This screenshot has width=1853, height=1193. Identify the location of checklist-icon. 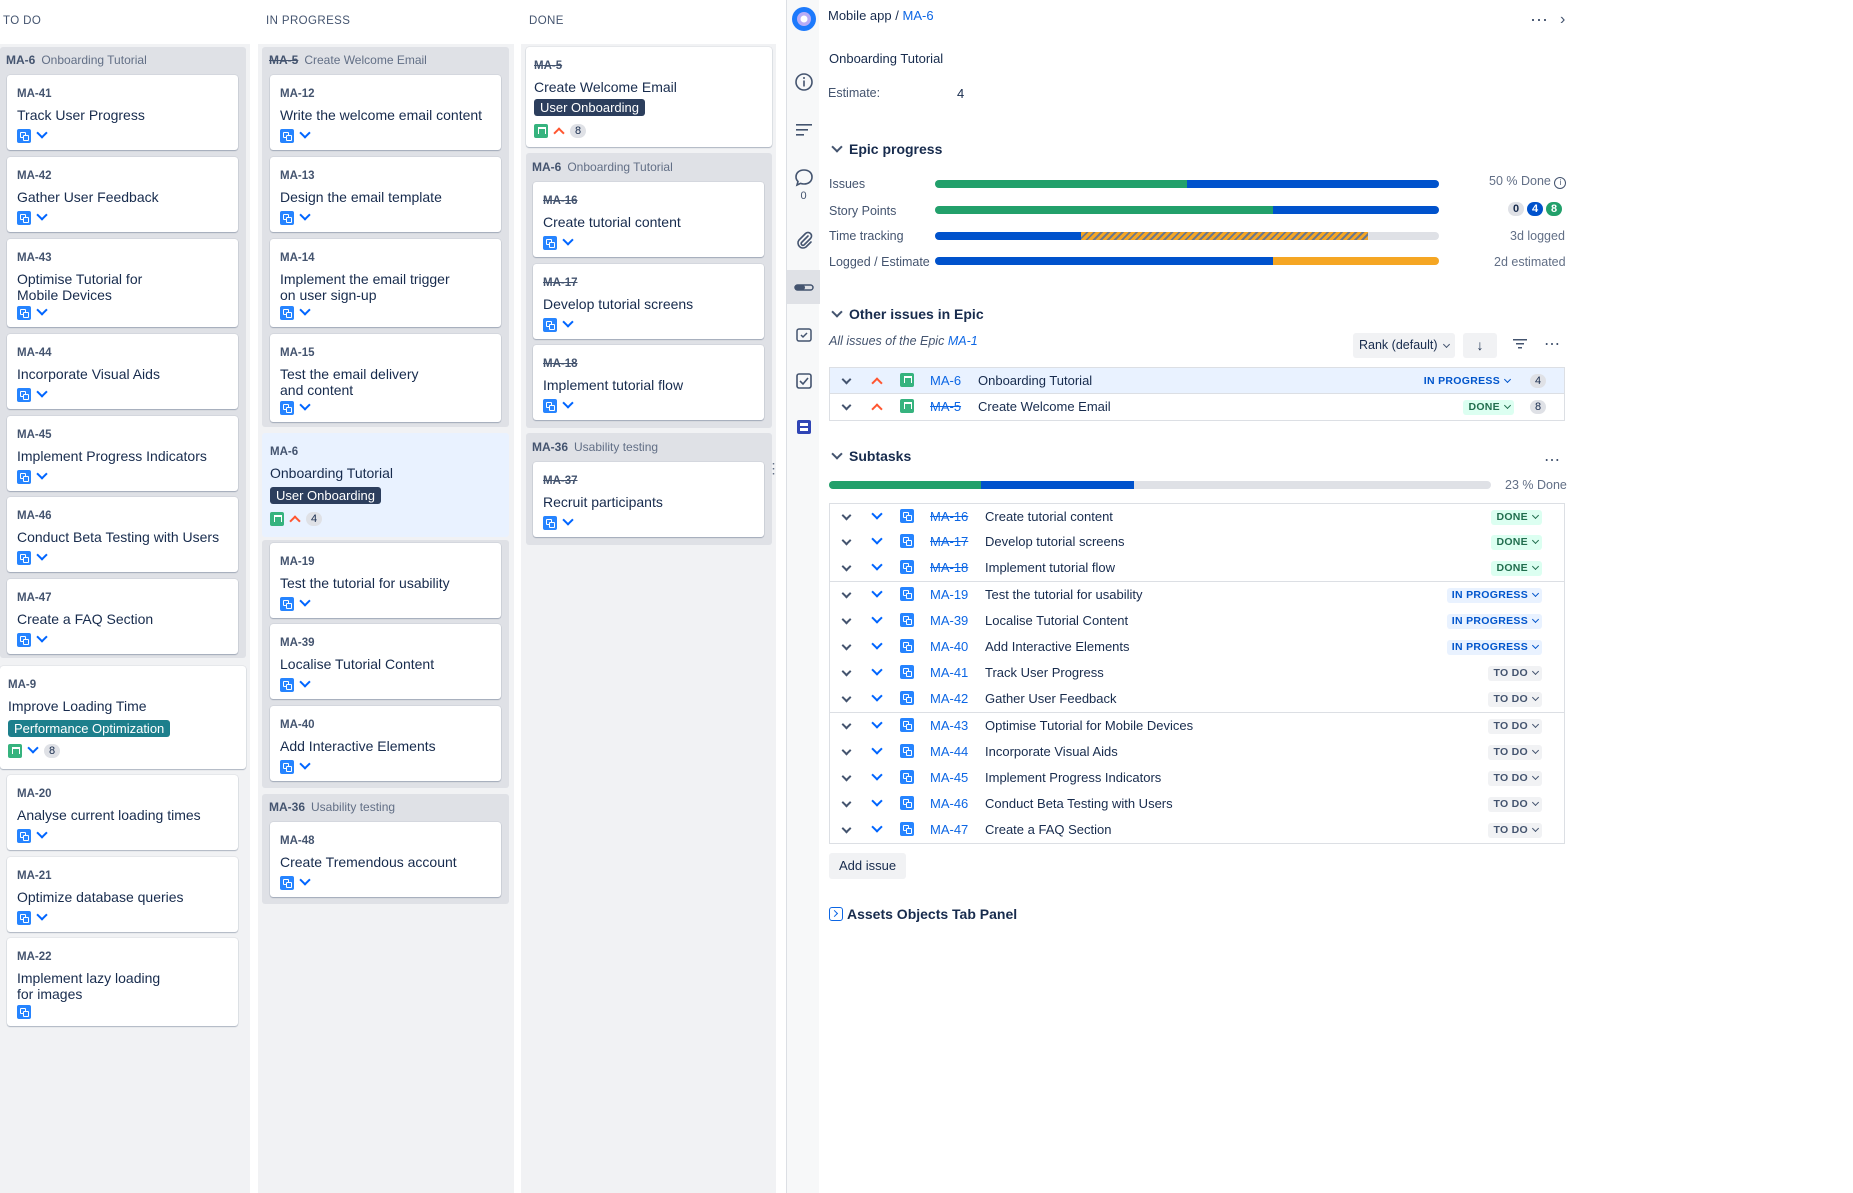
(803, 337).